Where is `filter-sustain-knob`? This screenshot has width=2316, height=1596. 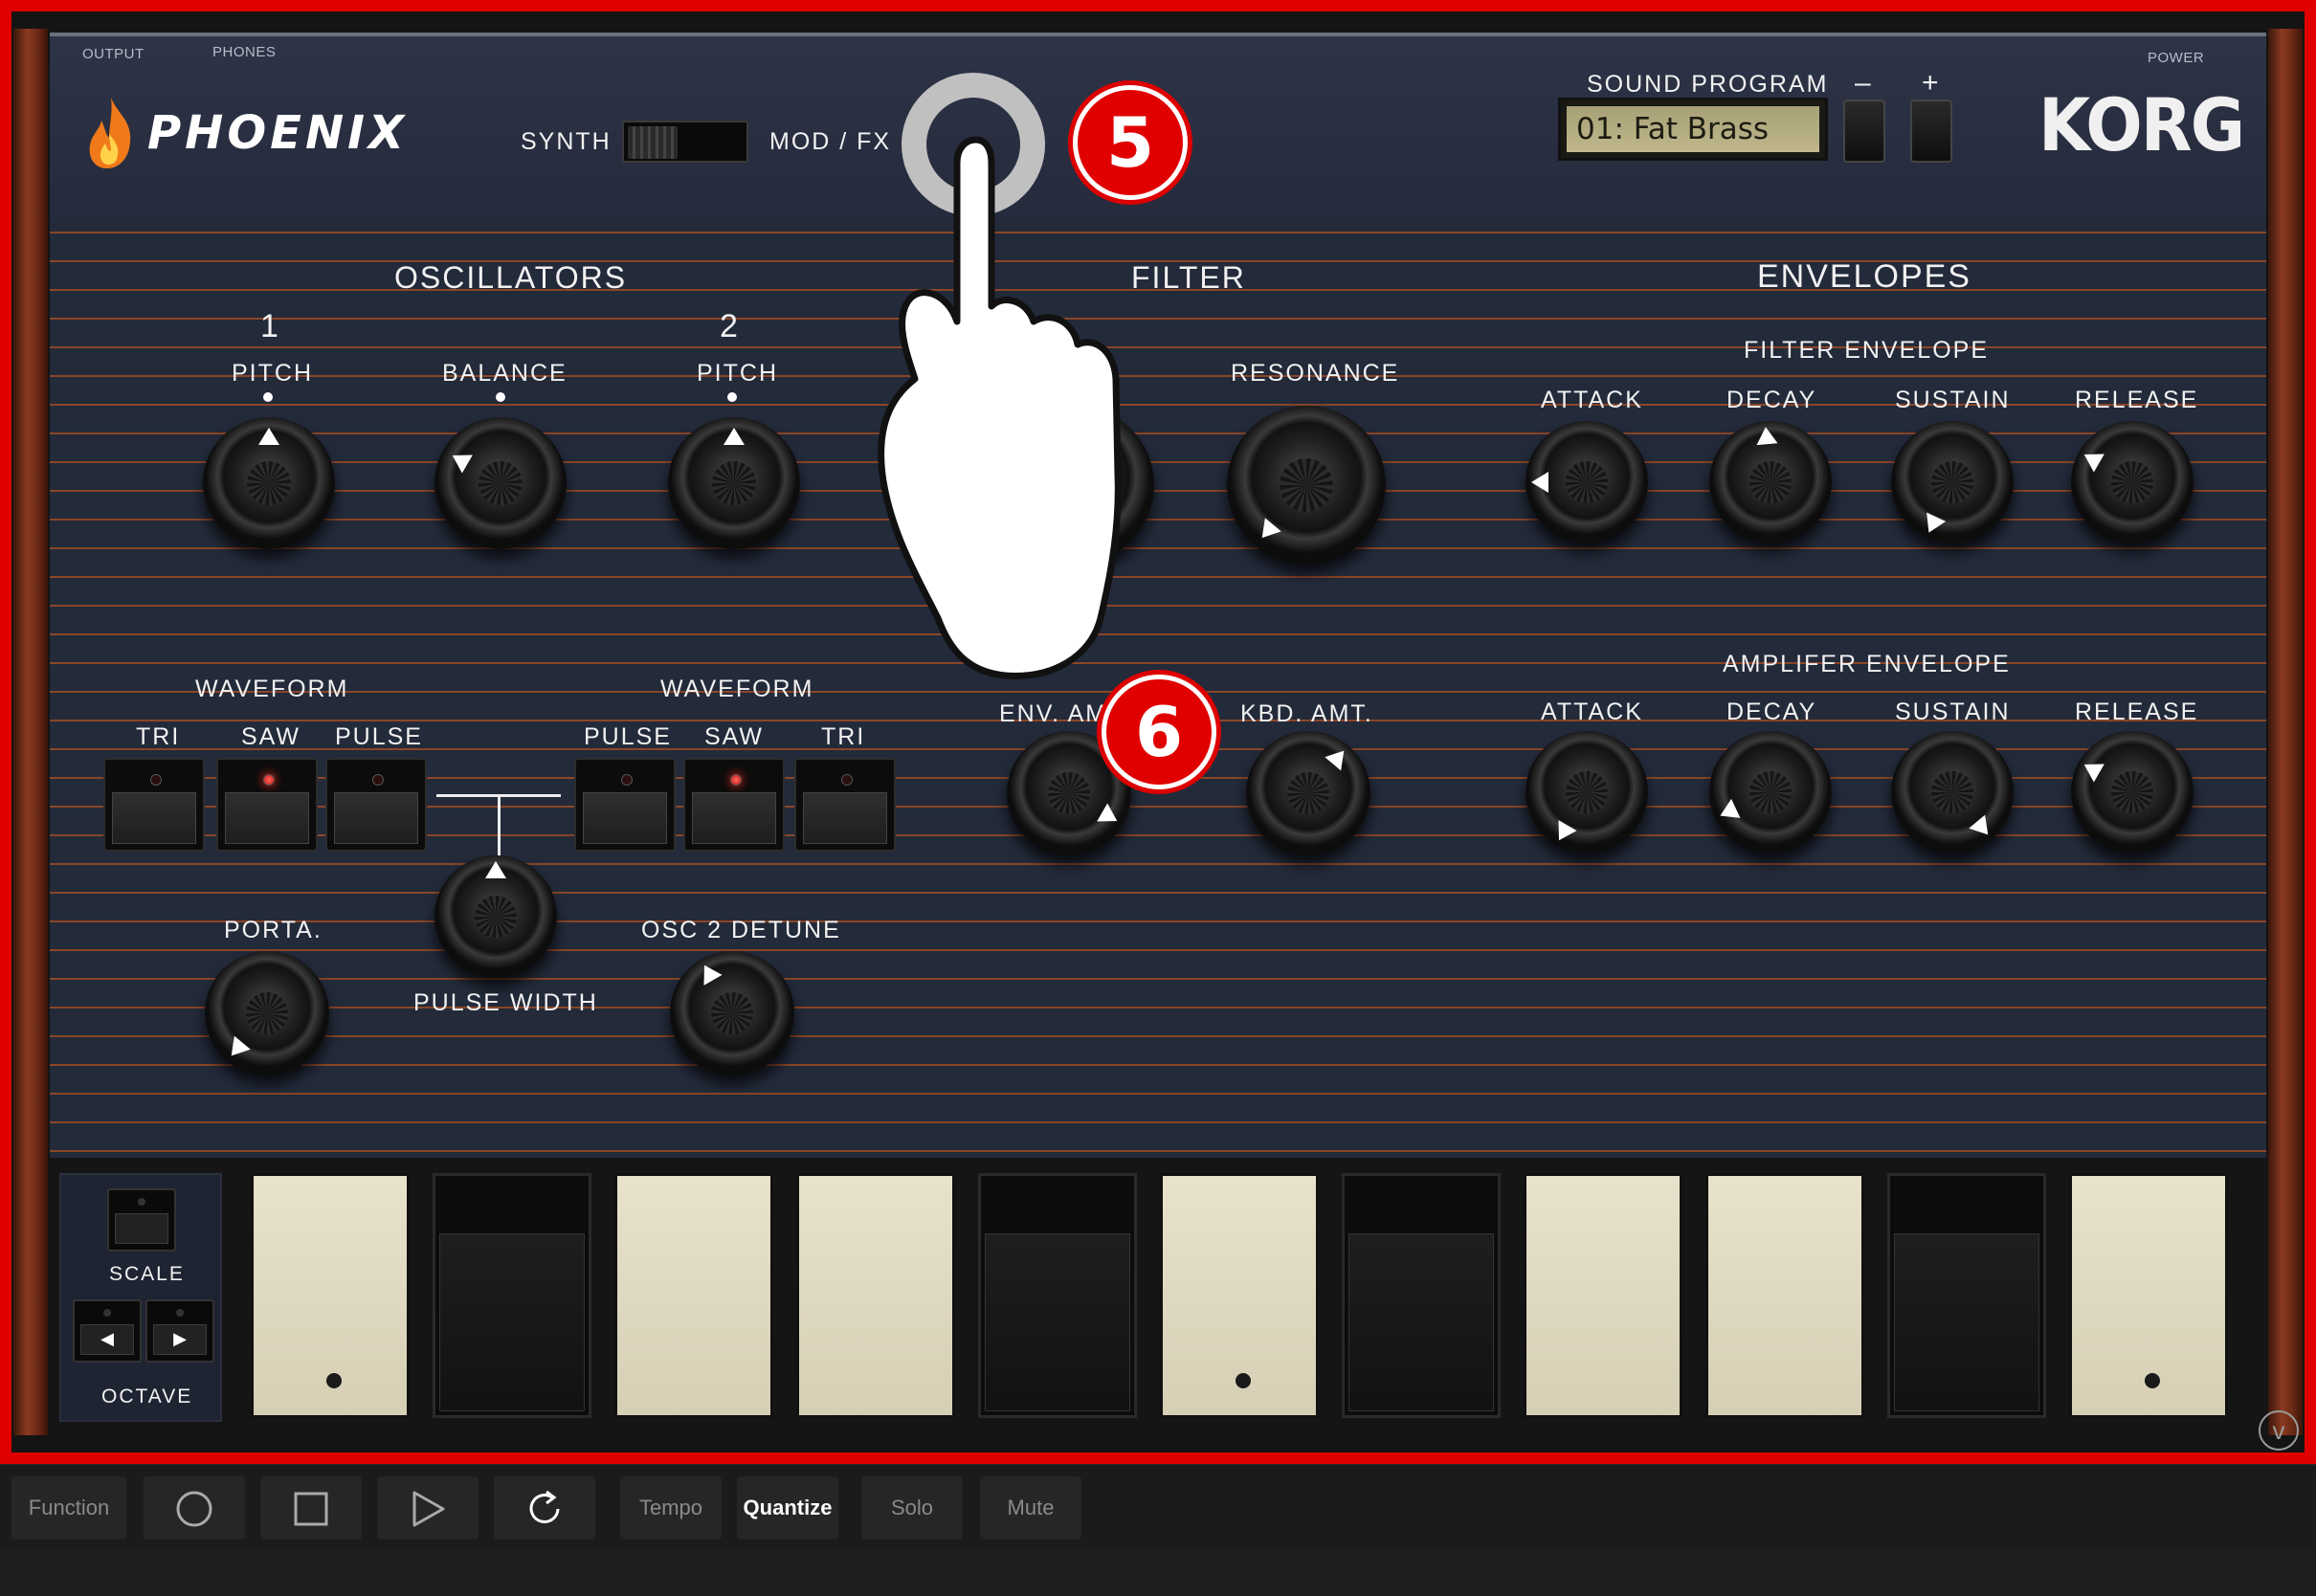 filter-sustain-knob is located at coordinates (1952, 482).